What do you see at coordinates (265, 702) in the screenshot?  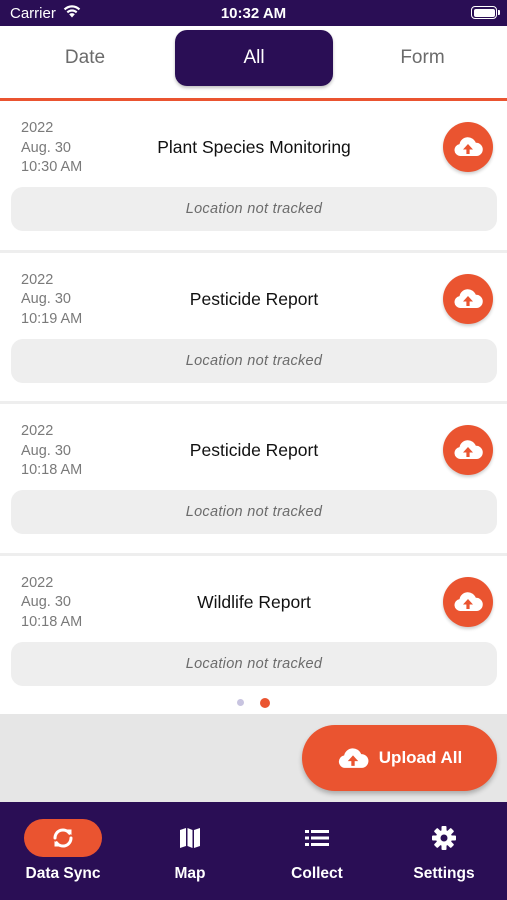 I see `page-dot-active` at bounding box center [265, 702].